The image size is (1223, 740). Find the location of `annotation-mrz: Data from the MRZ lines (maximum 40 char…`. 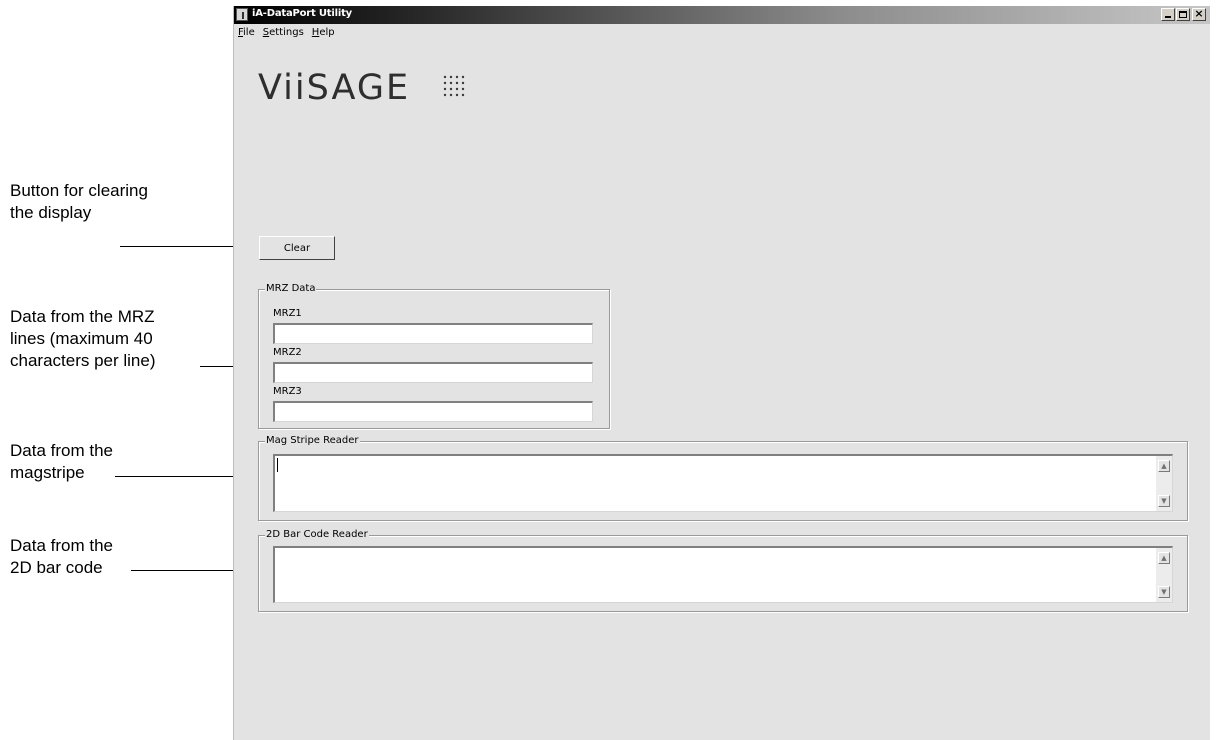

annotation-mrz: Data from the MRZ lines (maximum 40 char… is located at coordinates (83, 339).